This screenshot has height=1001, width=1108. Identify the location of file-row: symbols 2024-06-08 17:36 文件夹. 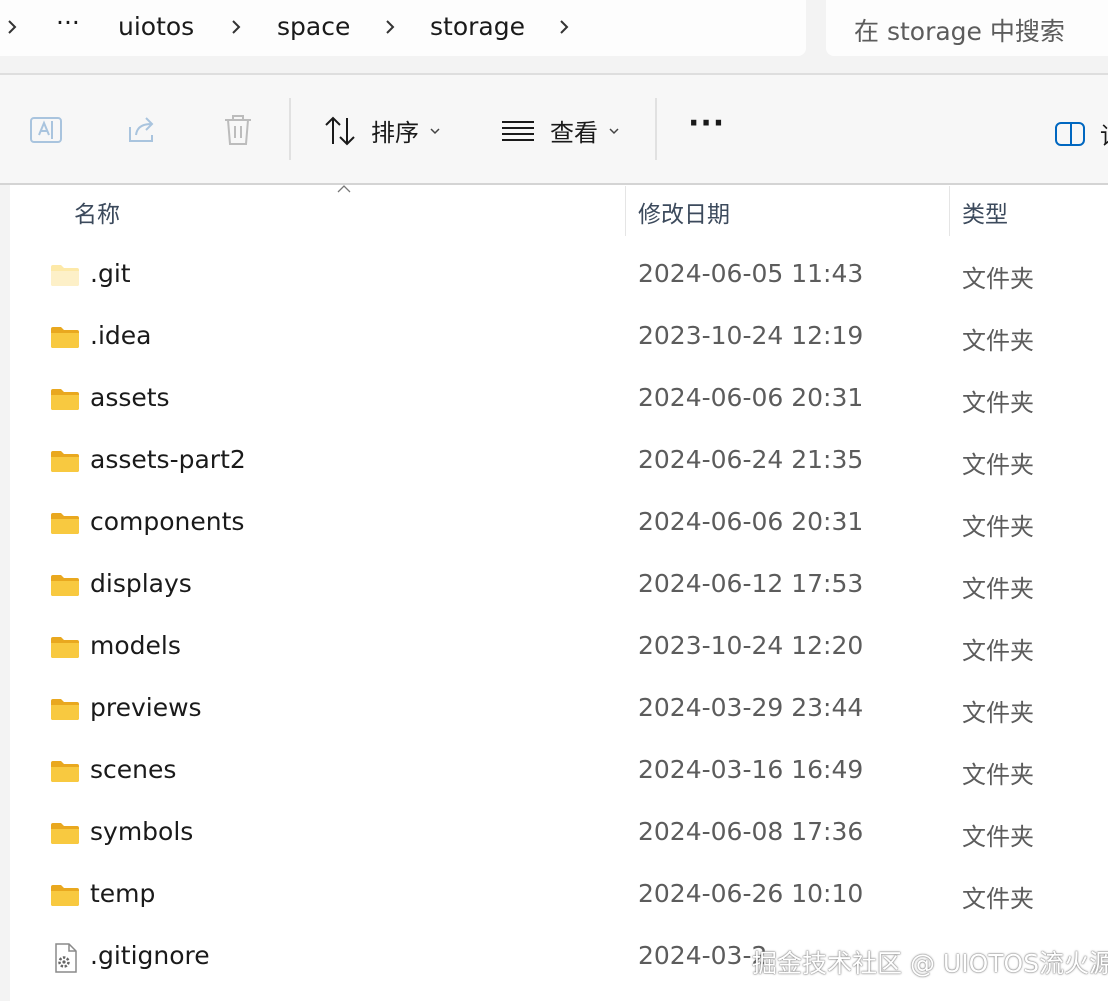
(559, 834).